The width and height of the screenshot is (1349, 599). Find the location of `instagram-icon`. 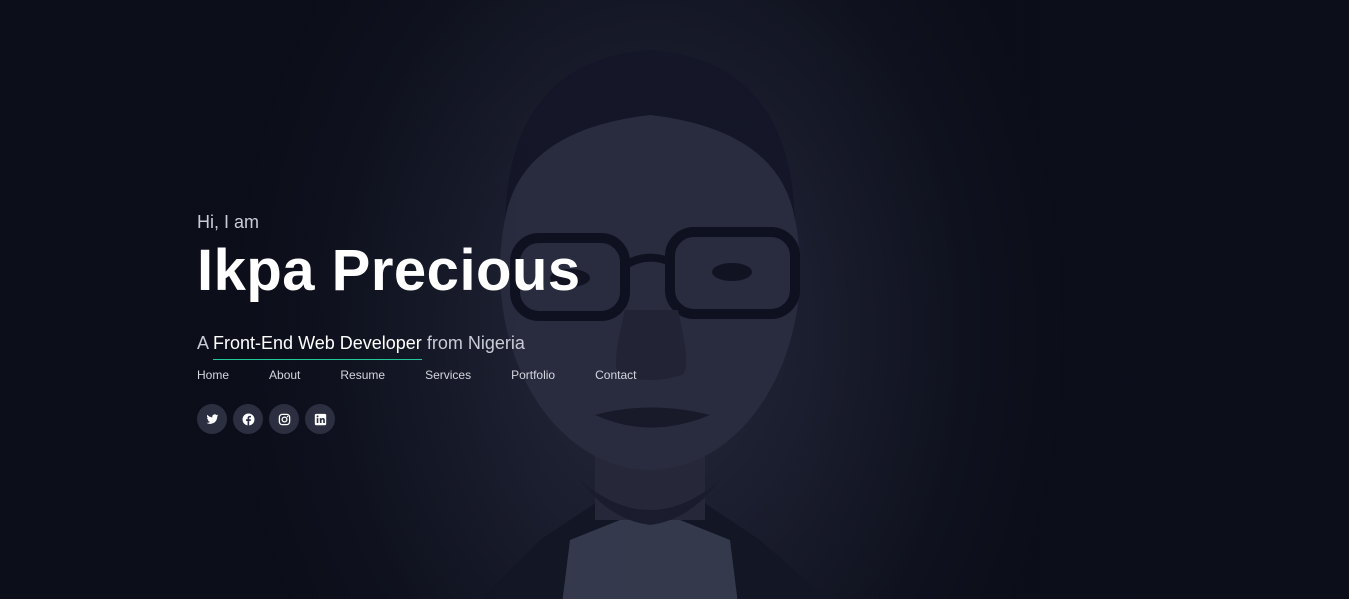

instagram-icon is located at coordinates (284, 419).